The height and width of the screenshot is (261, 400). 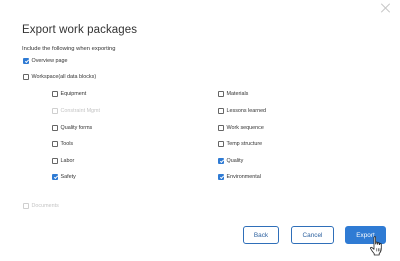 I want to click on close-icon, so click(x=386, y=8).